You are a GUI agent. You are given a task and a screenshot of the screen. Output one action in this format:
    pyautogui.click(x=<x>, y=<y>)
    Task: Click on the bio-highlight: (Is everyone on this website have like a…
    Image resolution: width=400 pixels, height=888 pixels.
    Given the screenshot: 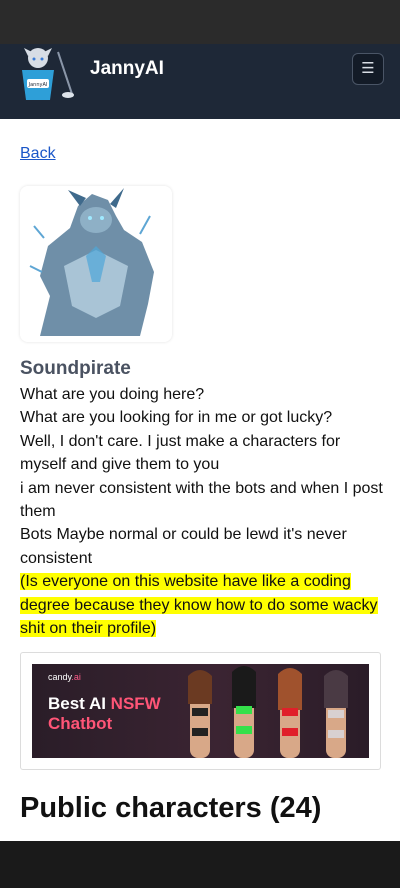 What is the action you would take?
    pyautogui.click(x=199, y=605)
    